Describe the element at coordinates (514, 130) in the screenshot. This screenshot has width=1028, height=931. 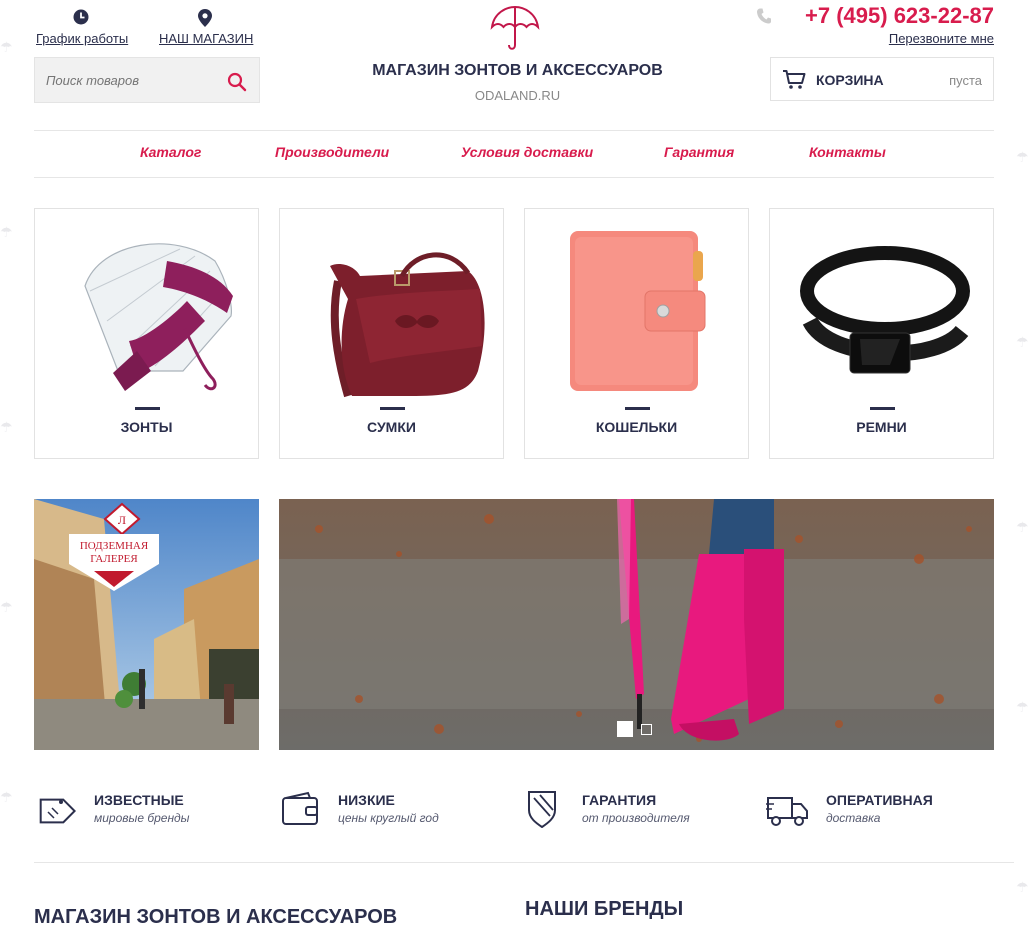
I see `nav-top-divider` at that location.